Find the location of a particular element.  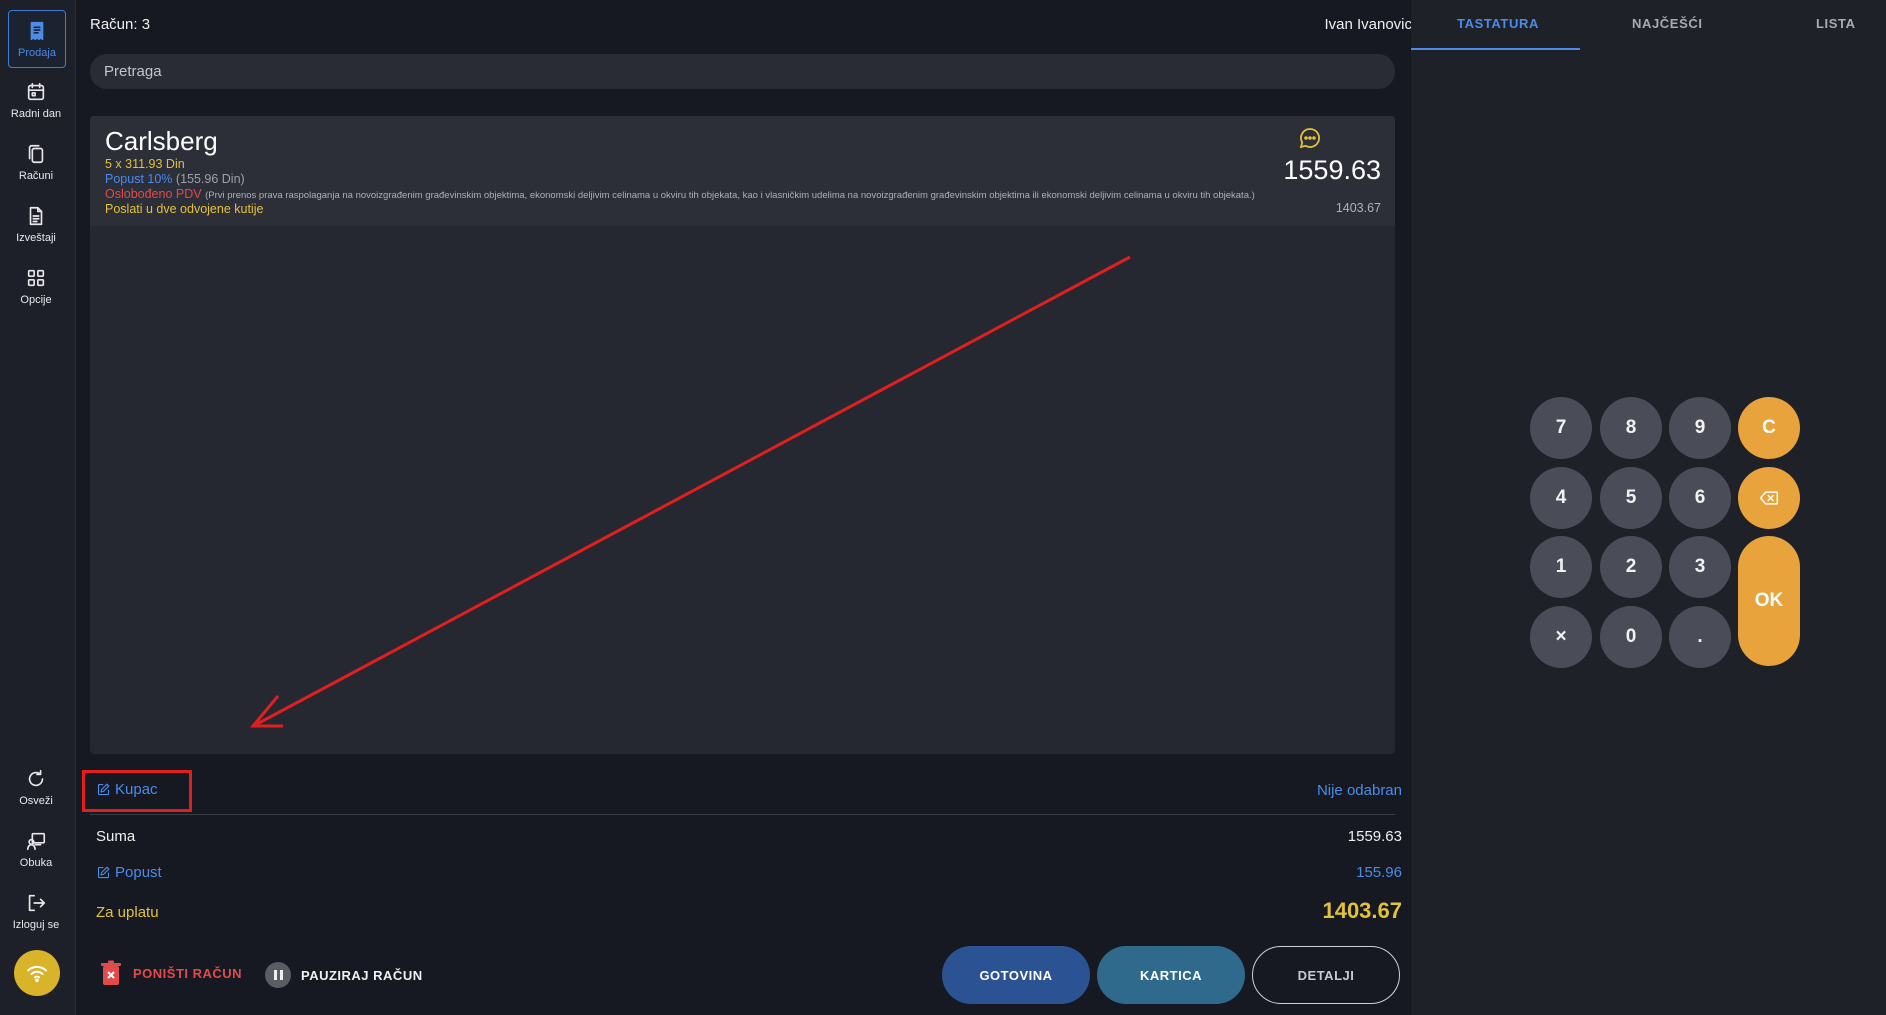

cancel-receipt-button: PONIŠTI RAČUN is located at coordinates (170, 973).